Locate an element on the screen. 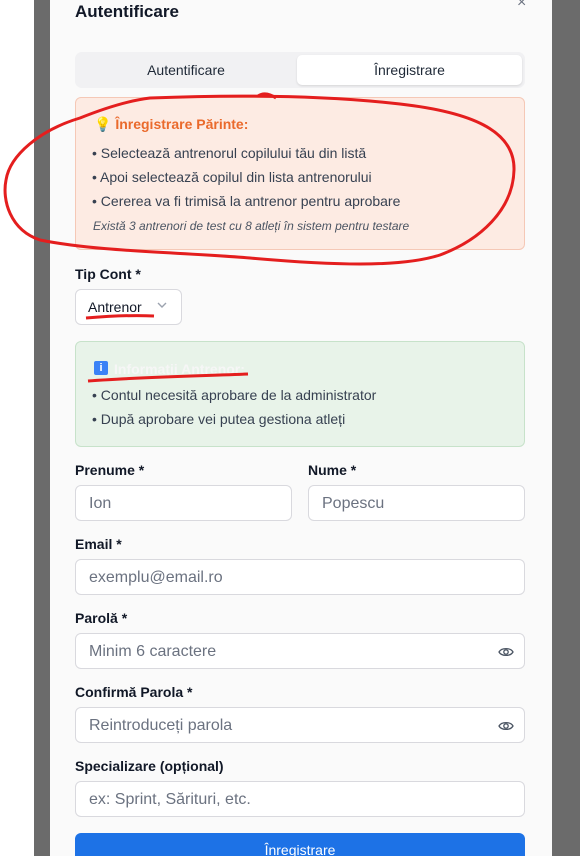 The height and width of the screenshot is (856, 580). account-type-value: Antrenor is located at coordinates (115, 307).